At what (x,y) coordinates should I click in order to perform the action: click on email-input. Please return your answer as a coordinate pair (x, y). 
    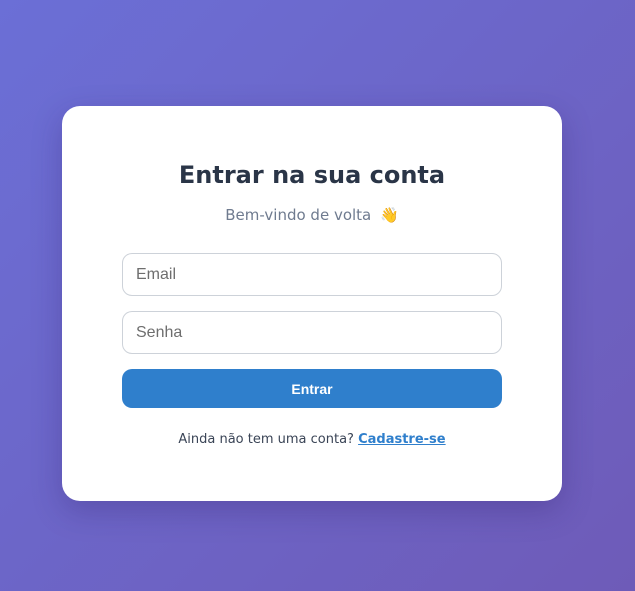
    Looking at the image, I should click on (312, 274).